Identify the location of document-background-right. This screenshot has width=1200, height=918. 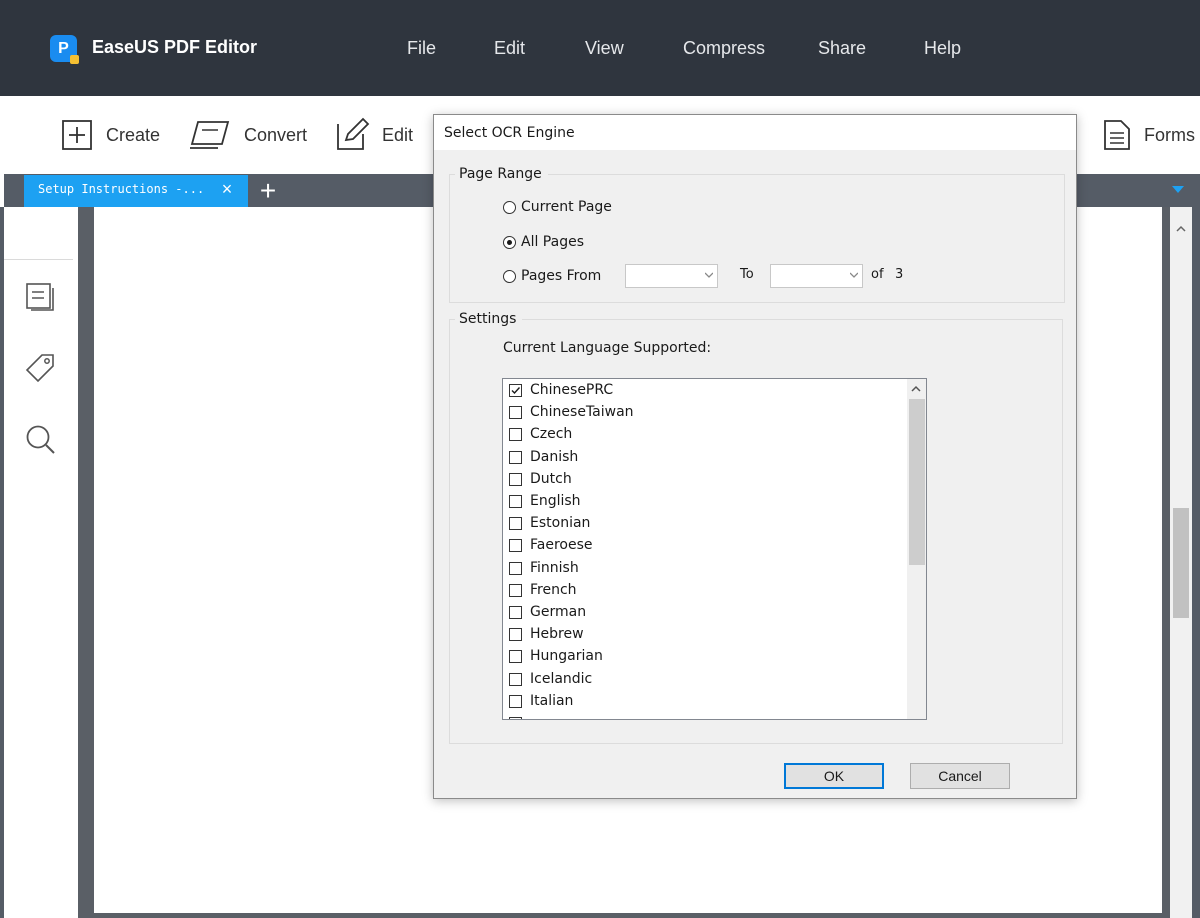
(1166, 562).